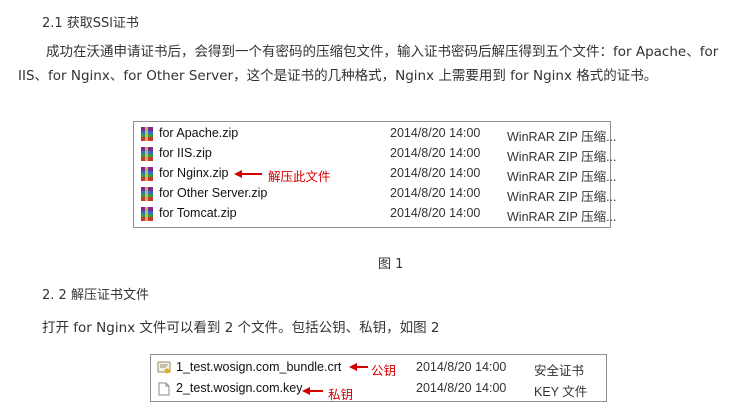 Image resolution: width=743 pixels, height=417 pixels. Describe the element at coordinates (561, 392) in the screenshot. I see `file-type: KEY 文件` at that location.